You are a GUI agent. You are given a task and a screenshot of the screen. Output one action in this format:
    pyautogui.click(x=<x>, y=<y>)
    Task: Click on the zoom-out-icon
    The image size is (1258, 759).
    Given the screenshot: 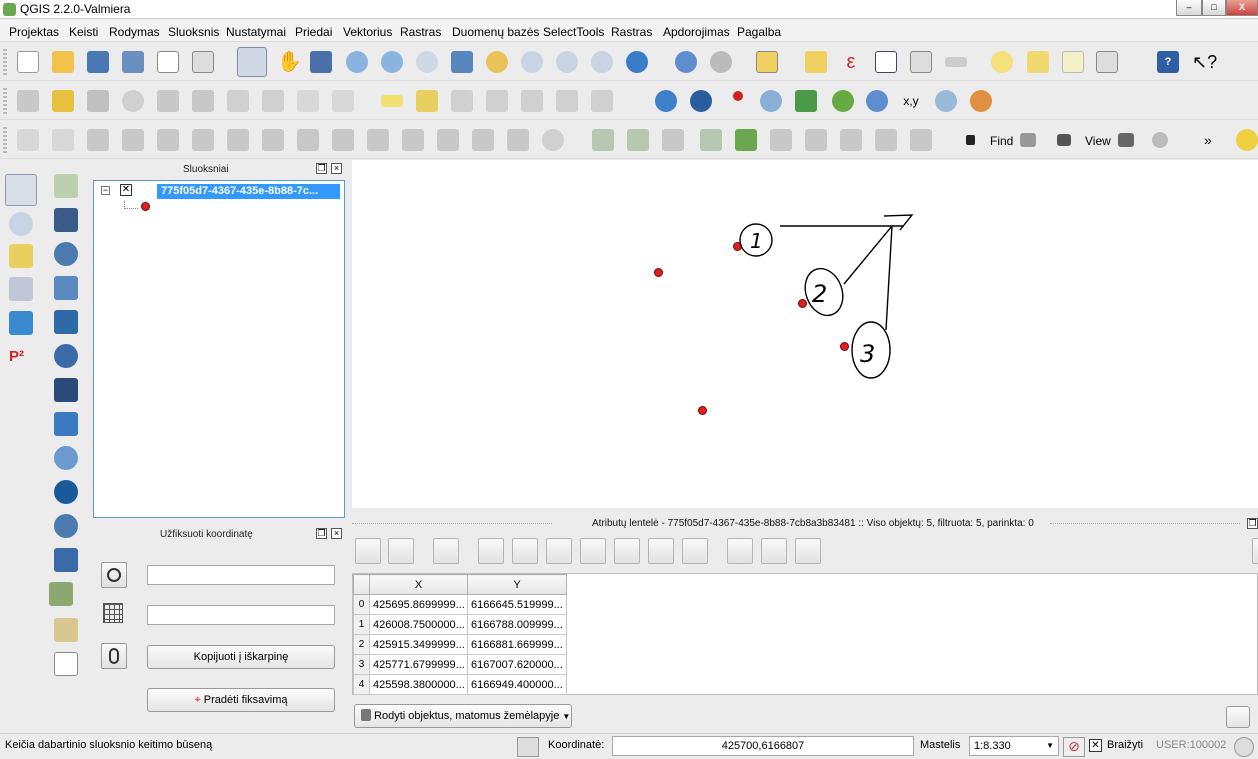 What is the action you would take?
    pyautogui.click(x=392, y=62)
    